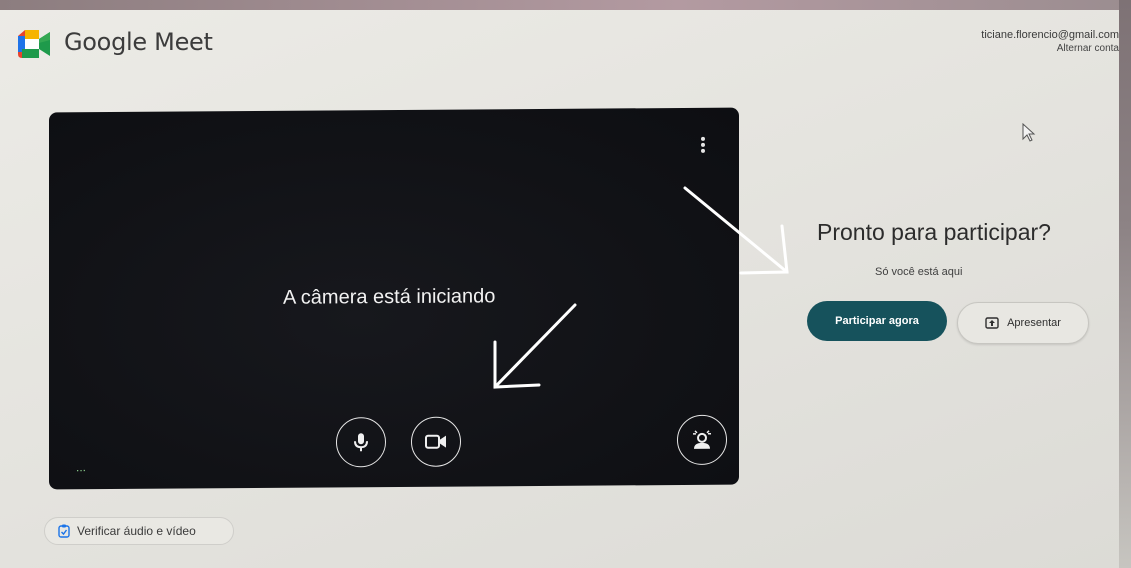  Describe the element at coordinates (877, 321) in the screenshot. I see `join-now-button: Participar agora` at that location.